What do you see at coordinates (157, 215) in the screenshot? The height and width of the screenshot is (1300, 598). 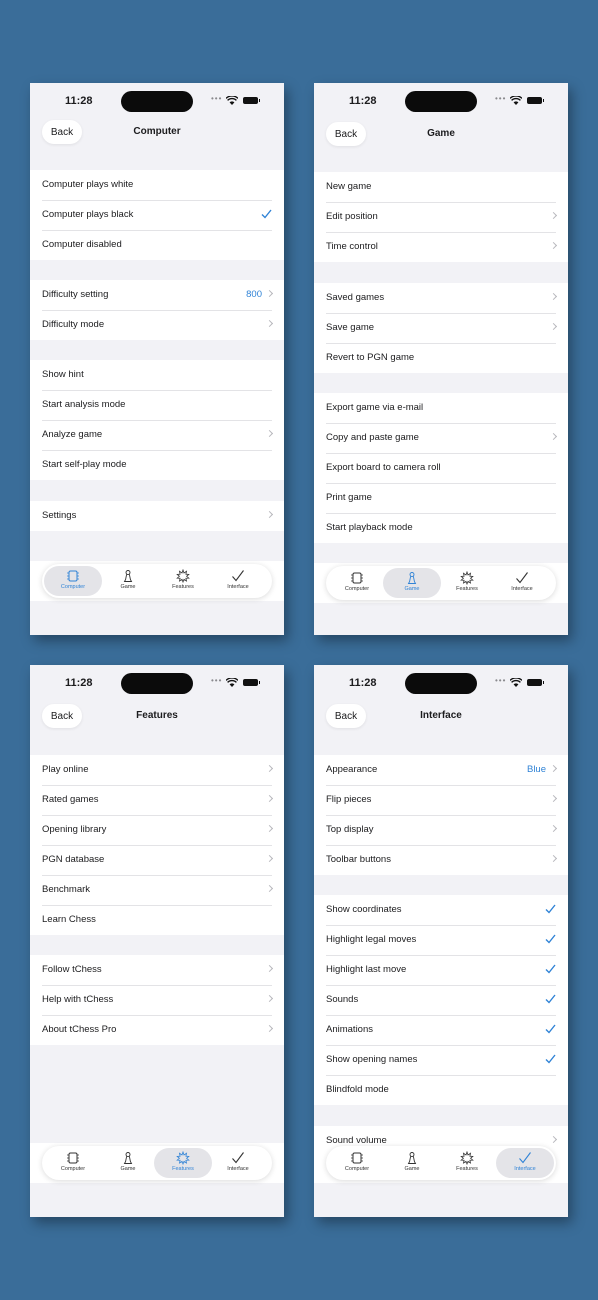 I see `row-computer-plays-black: Computer plays black` at bounding box center [157, 215].